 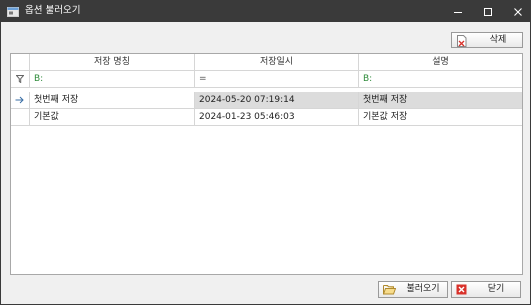 I want to click on table-row: 첫번째 저장 2024-05-20 07:19:14 첫번째 저장, so click(x=266, y=100).